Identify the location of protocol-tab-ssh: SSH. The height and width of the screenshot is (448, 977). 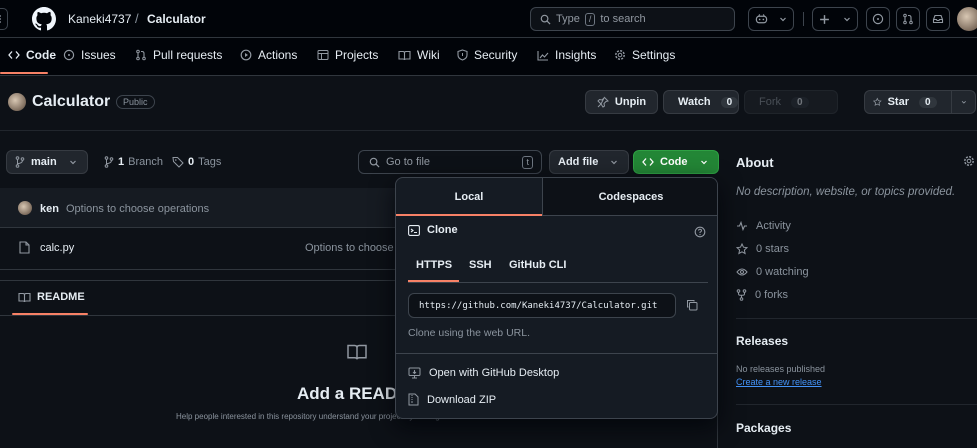
(480, 265).